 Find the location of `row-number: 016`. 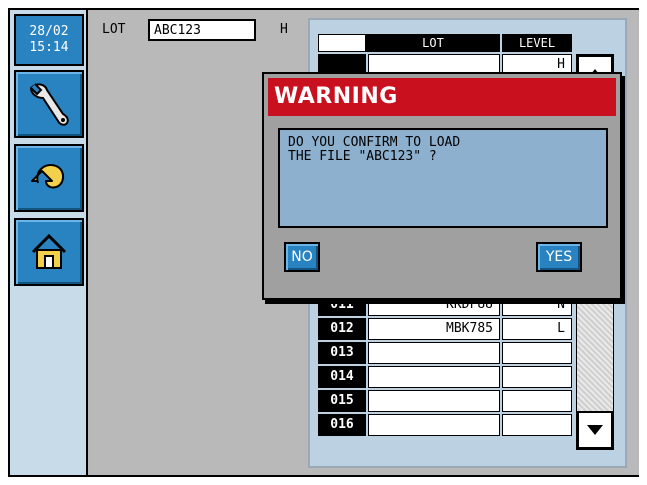

row-number: 016 is located at coordinates (342, 425).